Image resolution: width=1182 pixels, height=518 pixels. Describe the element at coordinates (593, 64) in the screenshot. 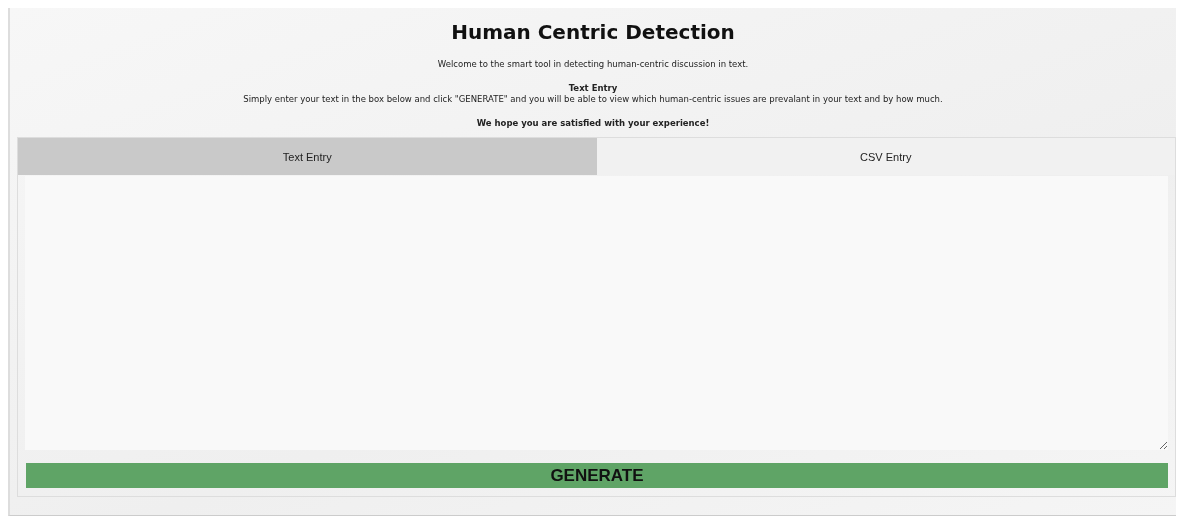

I see `intro-text: Welcome to the smart tool in detecting human-centric discussion in text.` at that location.